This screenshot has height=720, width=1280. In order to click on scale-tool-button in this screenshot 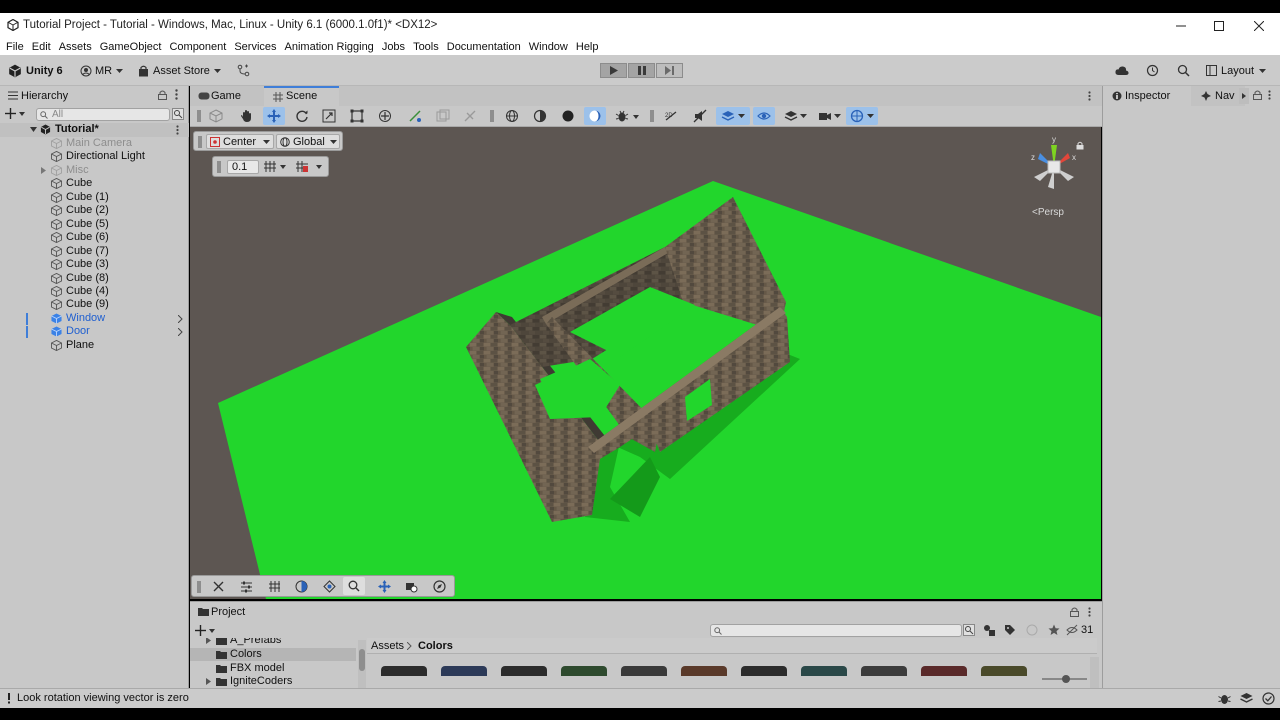, I will do `click(329, 116)`.